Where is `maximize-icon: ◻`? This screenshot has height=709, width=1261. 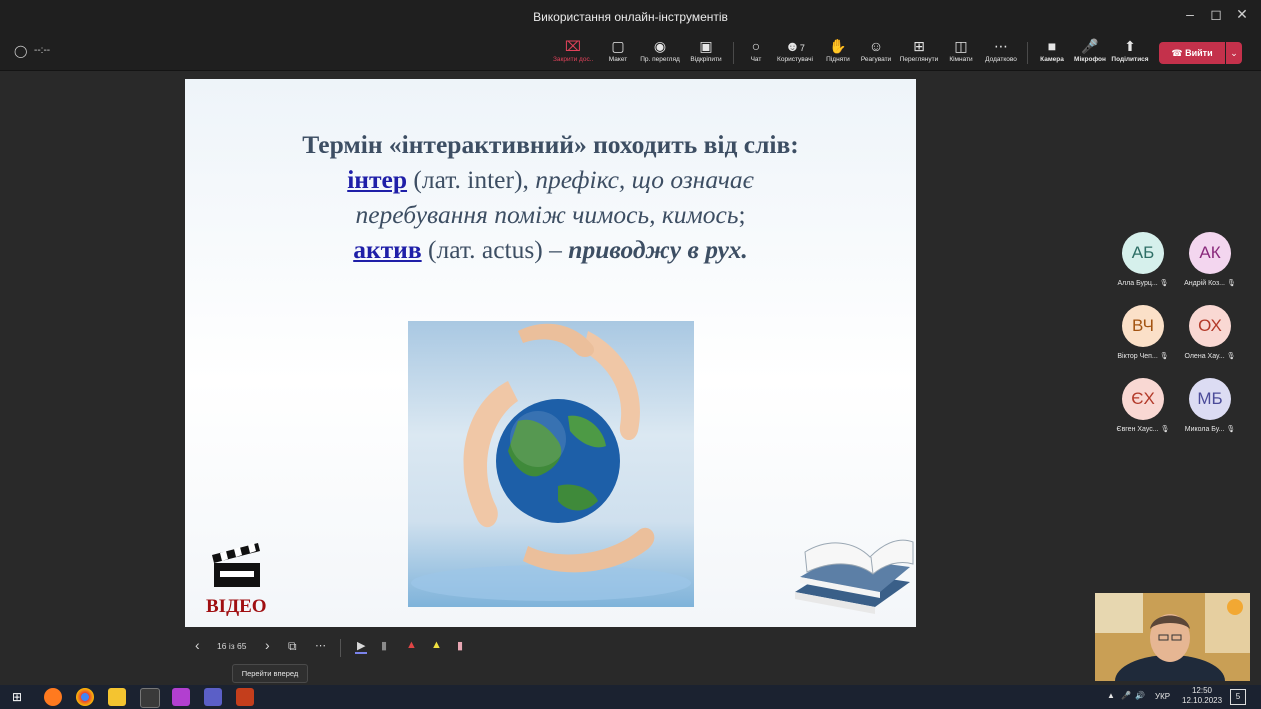 maximize-icon: ◻ is located at coordinates (1216, 14).